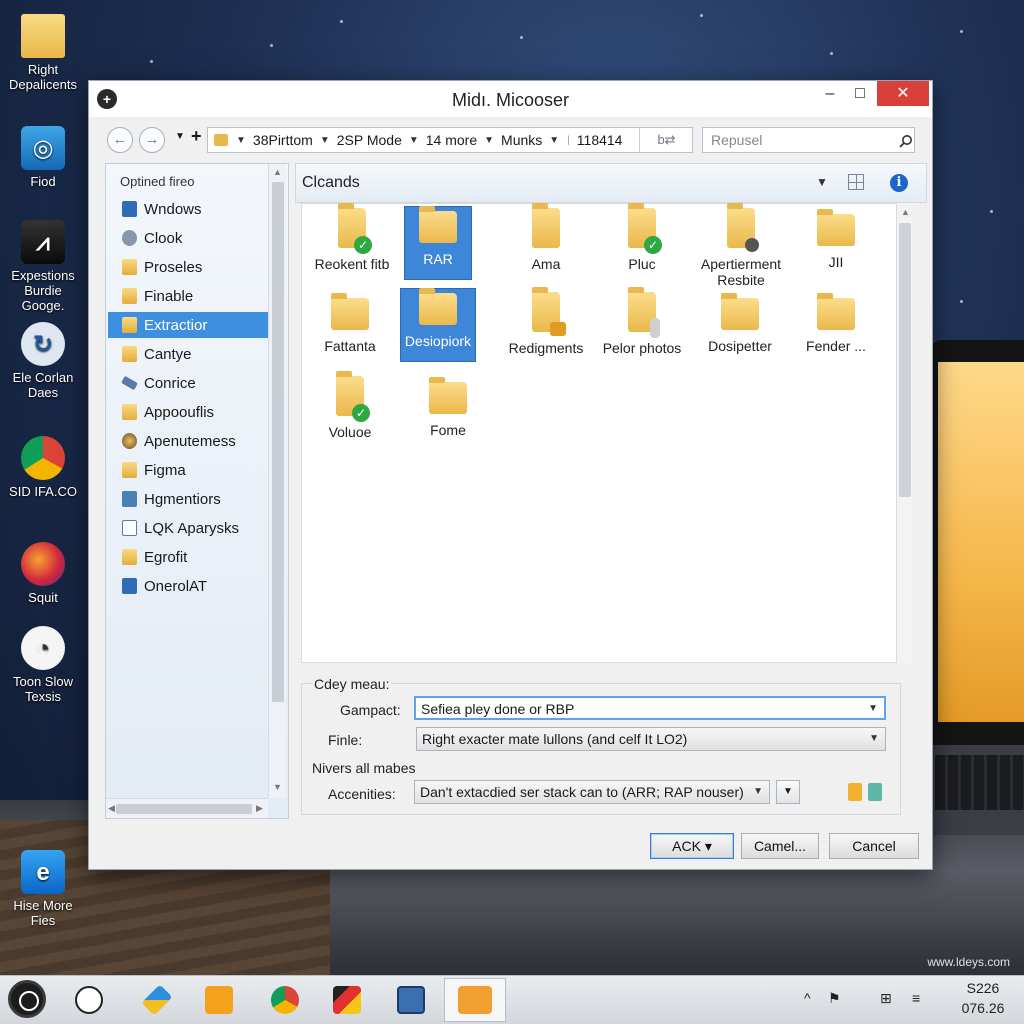 The width and height of the screenshot is (1024, 1024). What do you see at coordinates (822, 182) in the screenshot?
I see `view-options-dropdown: ▼` at bounding box center [822, 182].